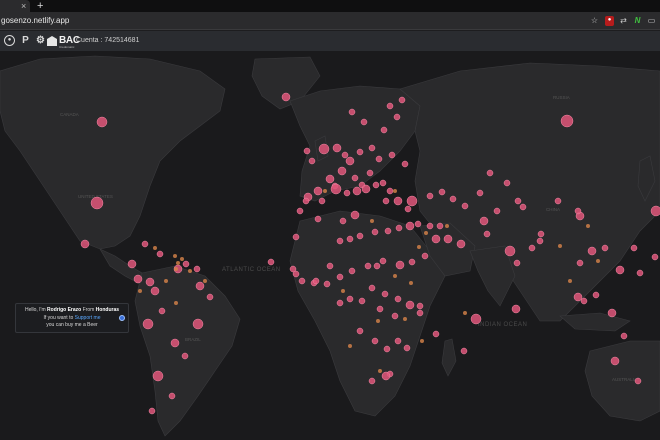  Describe the element at coordinates (40, 6) in the screenshot. I see `new-tab-button: +` at that location.